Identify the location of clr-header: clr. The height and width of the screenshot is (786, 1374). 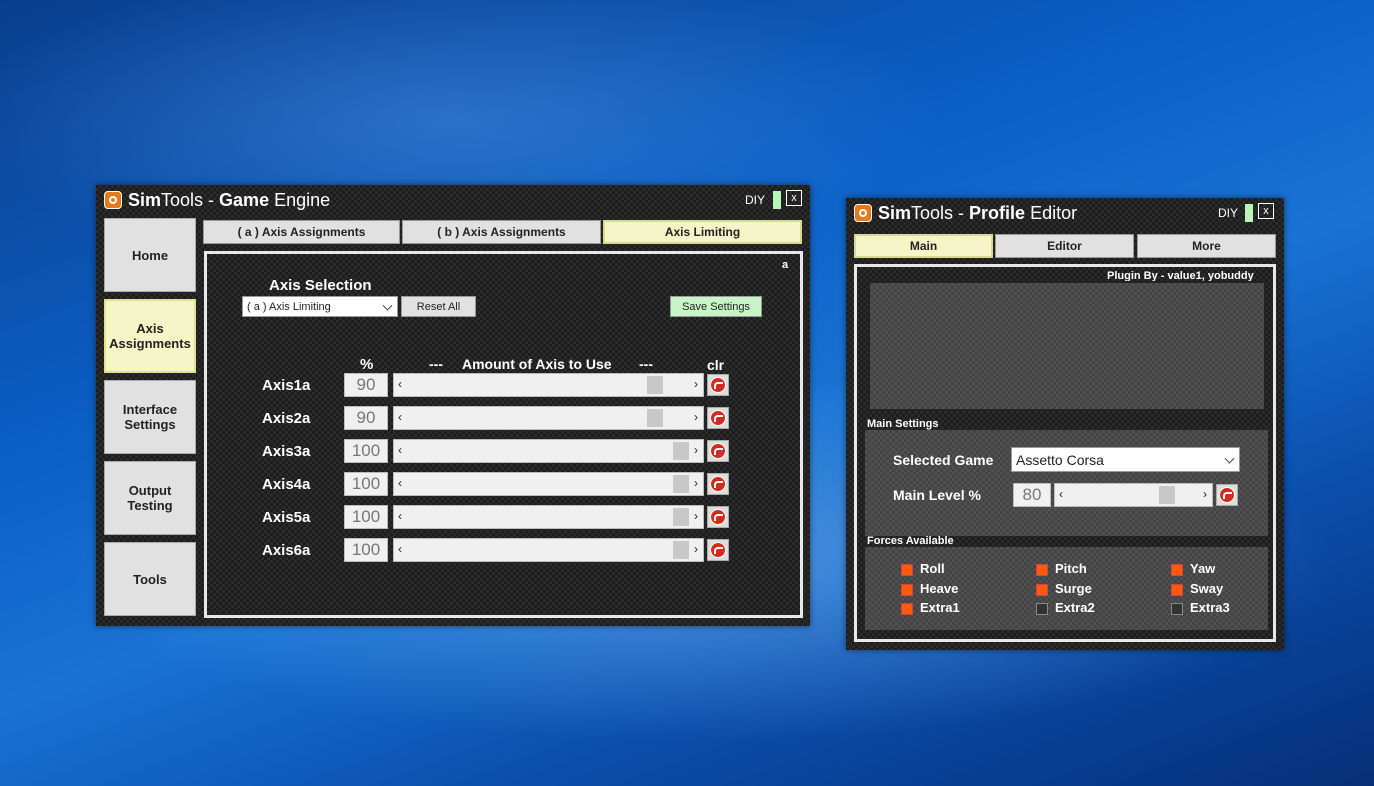
(716, 365).